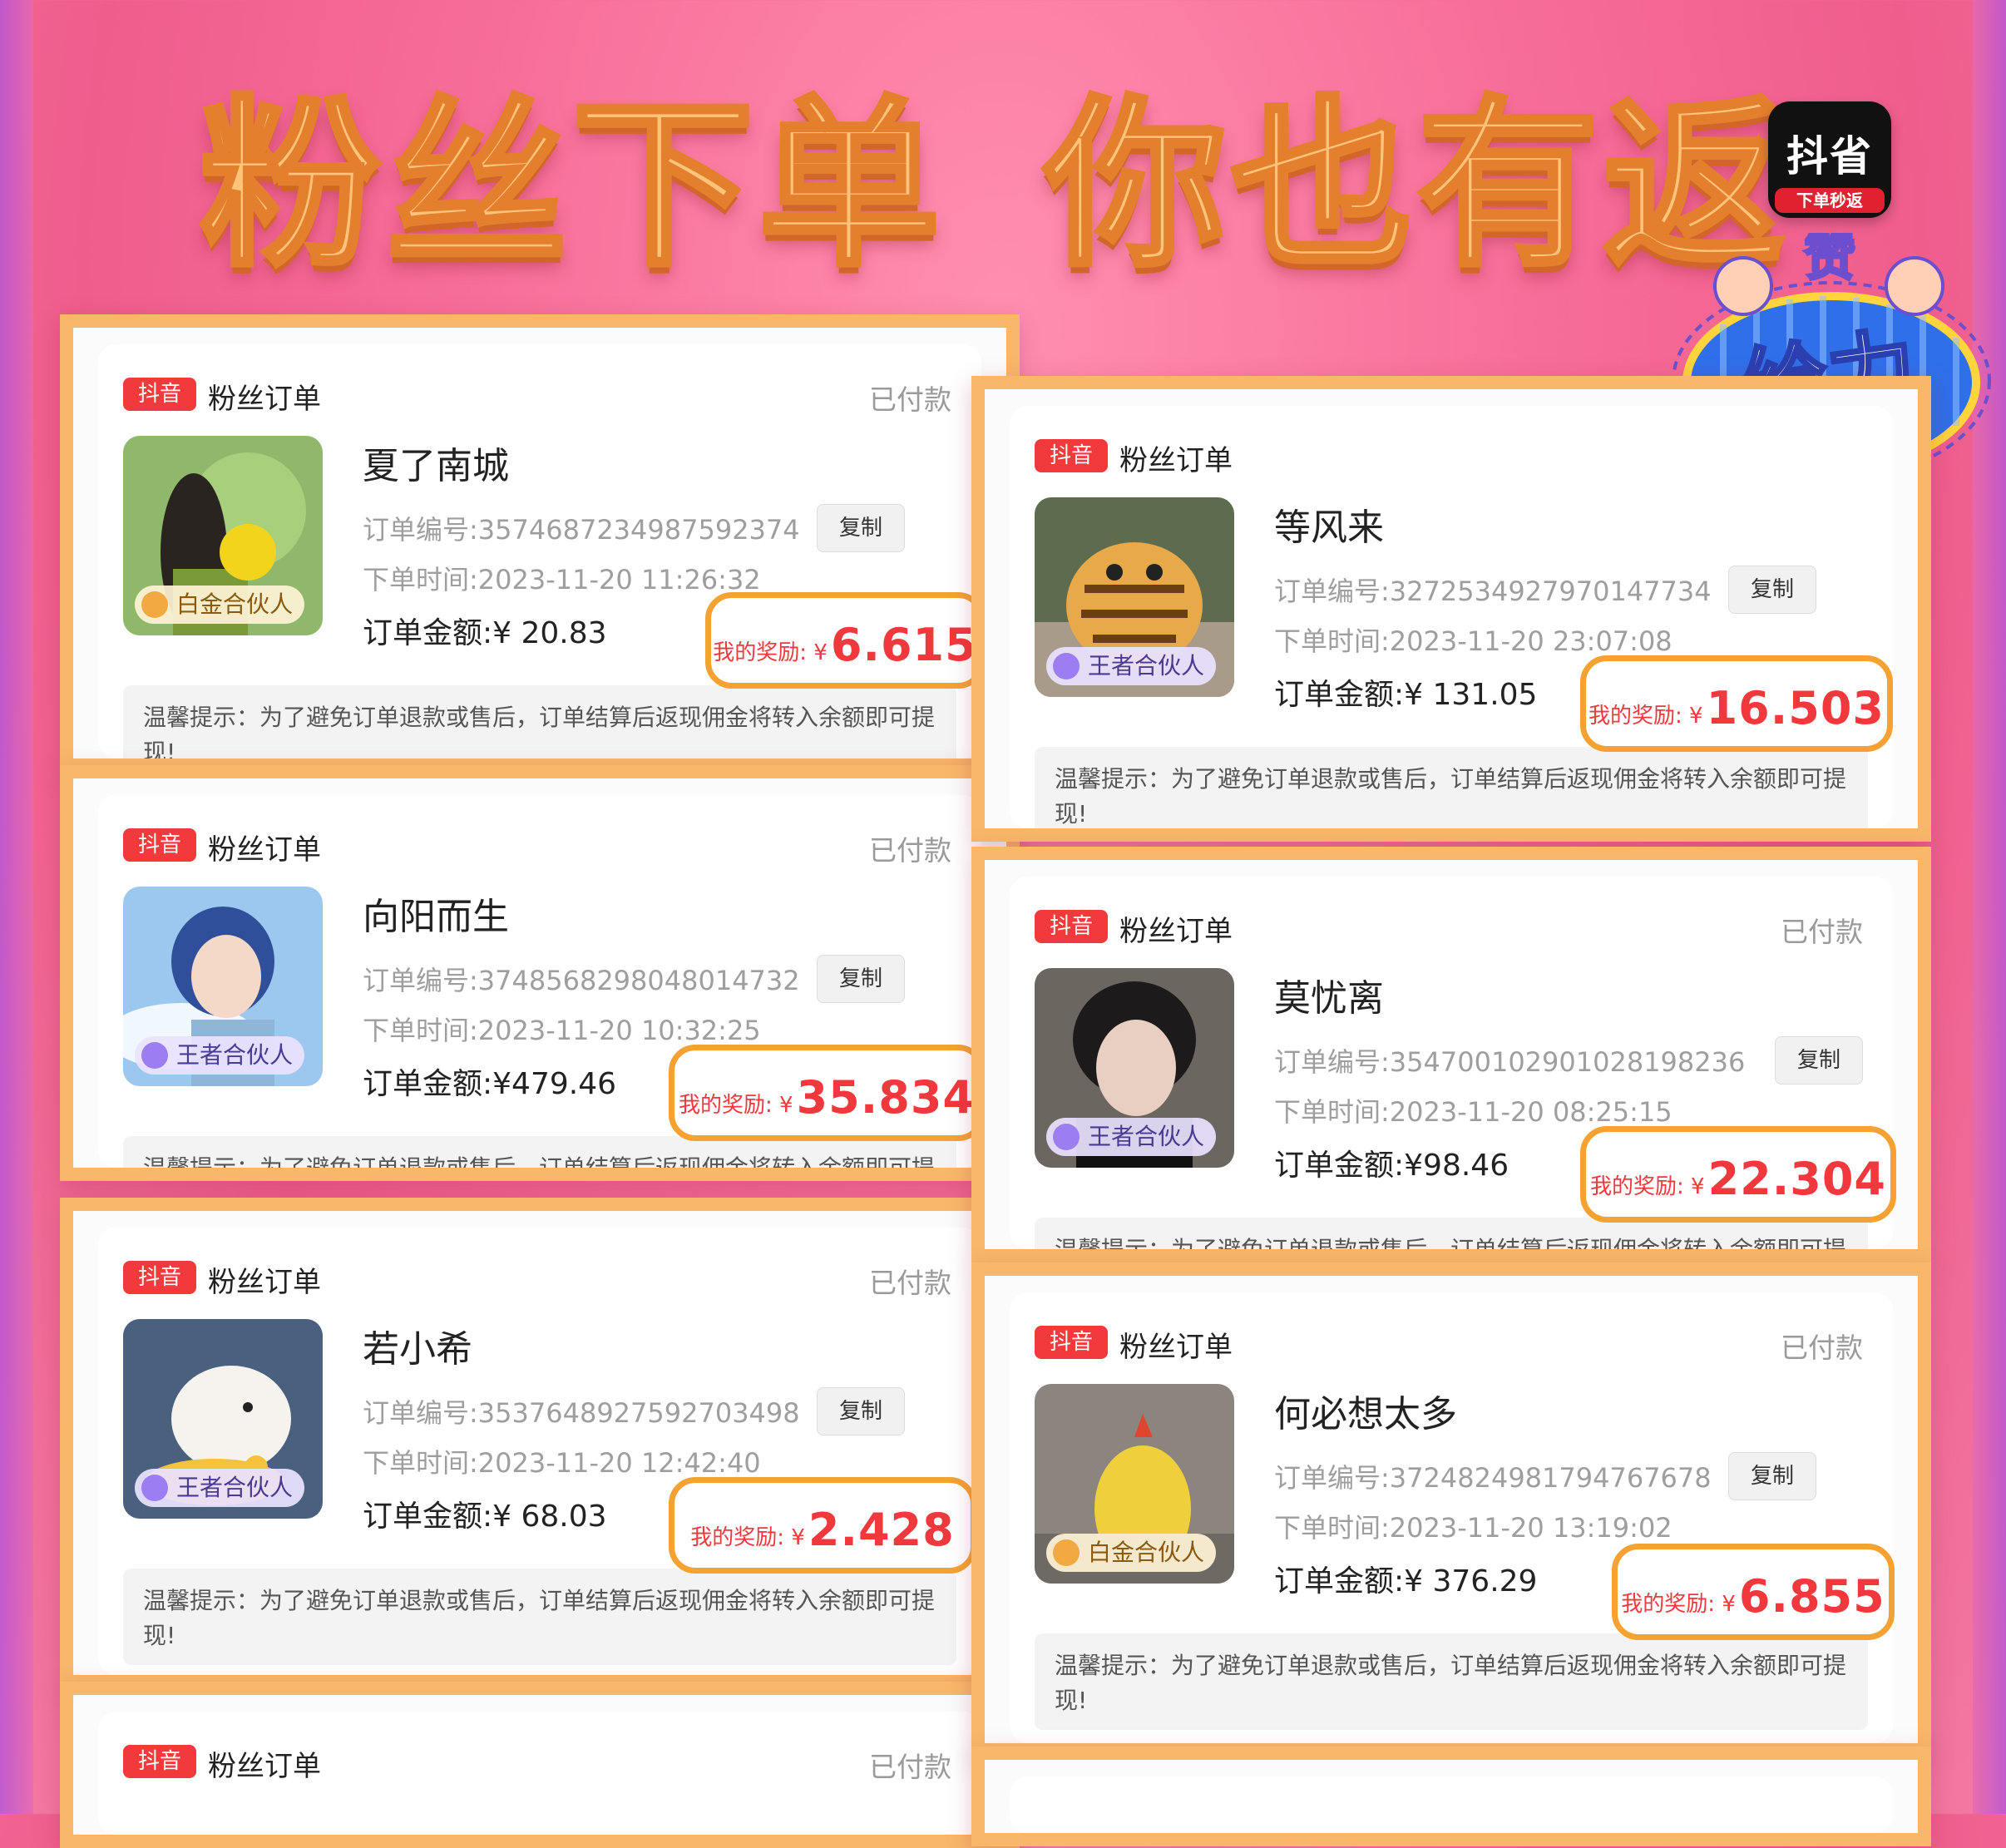 The width and height of the screenshot is (2006, 1848). I want to click on order-time-value: 2023-11-20 11:26:32, so click(619, 579).